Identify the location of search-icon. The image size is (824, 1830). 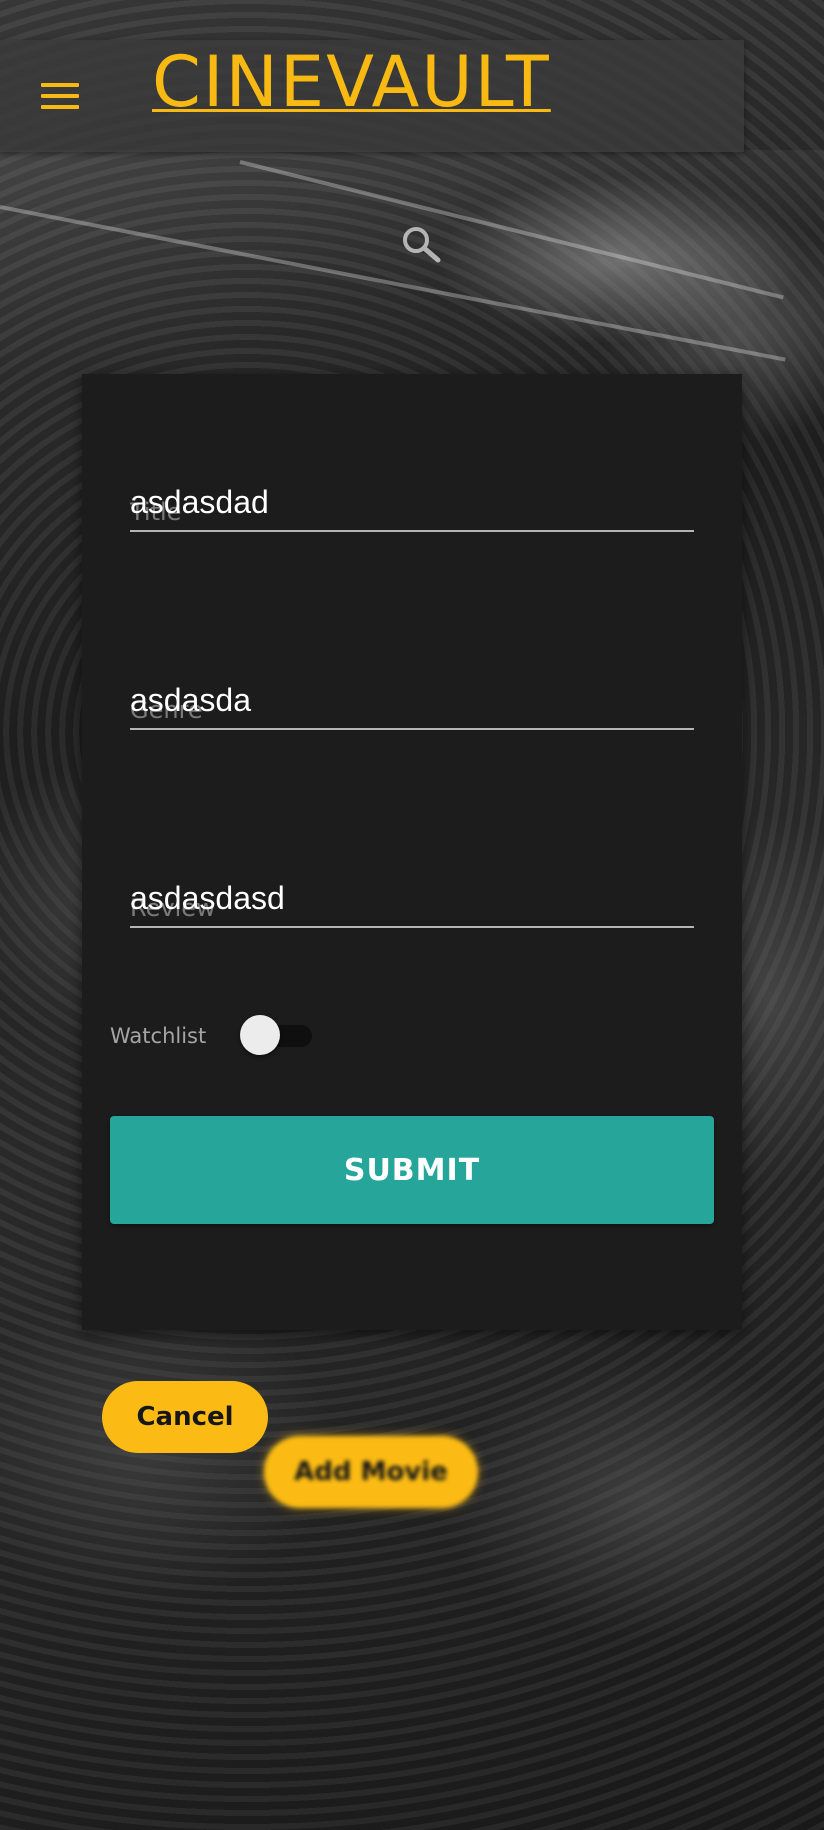
(421, 245).